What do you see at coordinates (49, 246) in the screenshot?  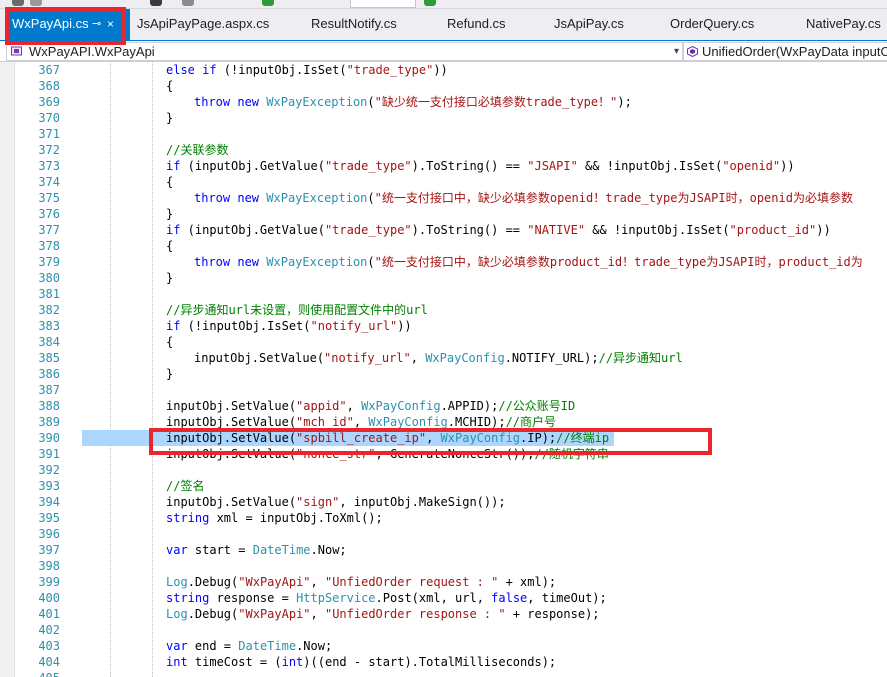 I see `line-number: 378` at bounding box center [49, 246].